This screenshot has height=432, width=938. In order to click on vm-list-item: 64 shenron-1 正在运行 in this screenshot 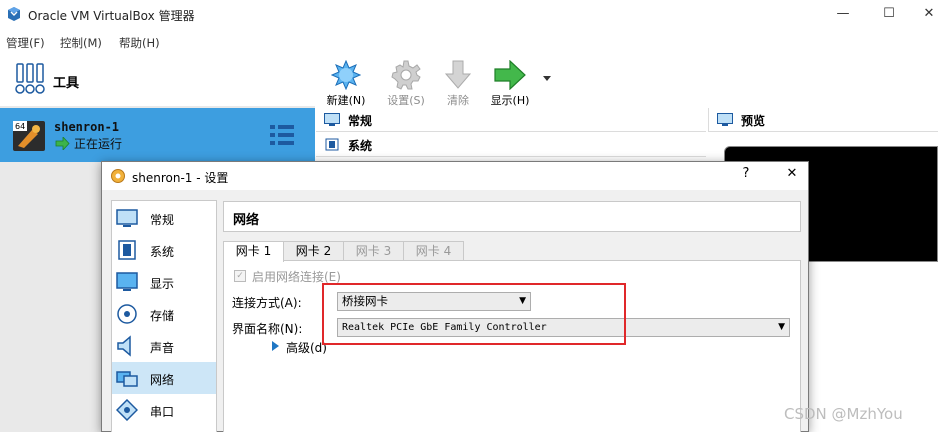, I will do `click(157, 135)`.